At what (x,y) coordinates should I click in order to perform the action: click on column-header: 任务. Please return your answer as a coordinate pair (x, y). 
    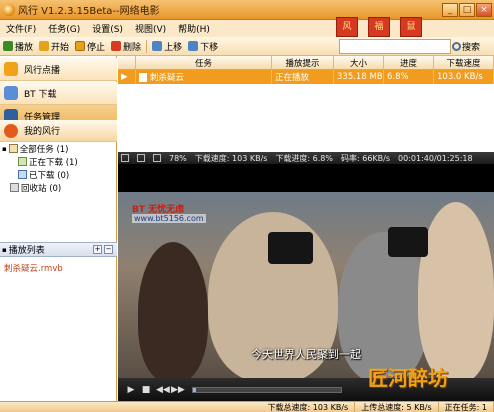
    Looking at the image, I should click on (204, 62).